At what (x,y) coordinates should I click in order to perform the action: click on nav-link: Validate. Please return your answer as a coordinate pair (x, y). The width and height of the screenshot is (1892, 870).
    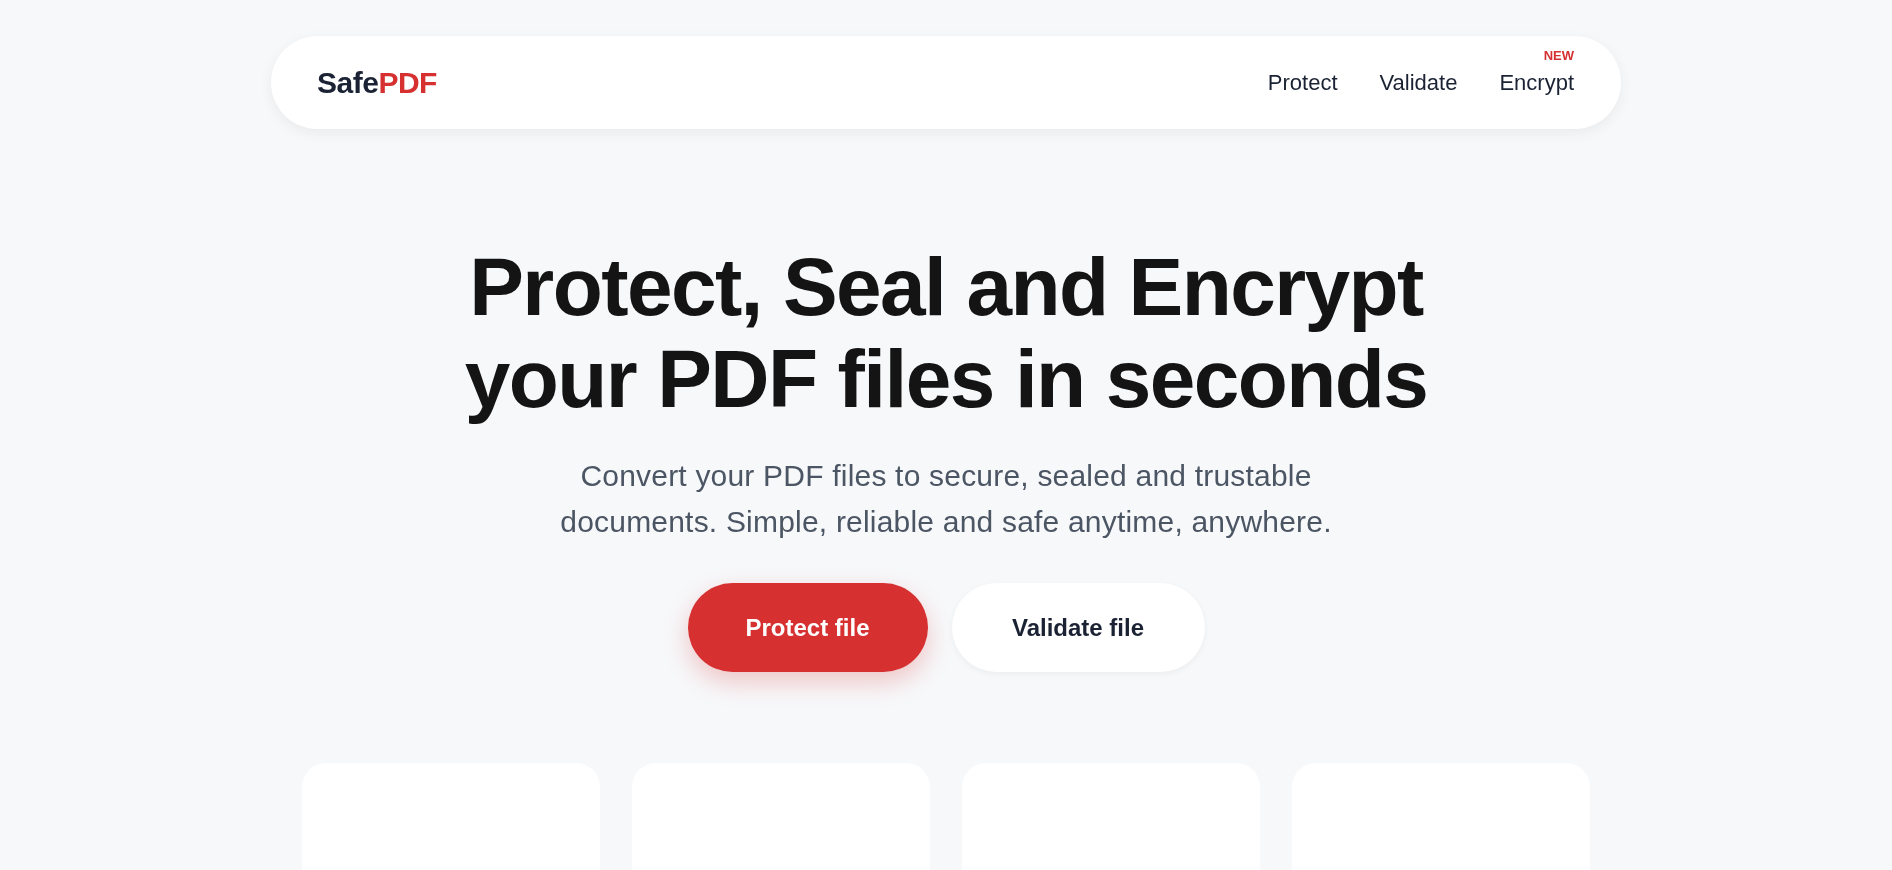
    Looking at the image, I should click on (1418, 82).